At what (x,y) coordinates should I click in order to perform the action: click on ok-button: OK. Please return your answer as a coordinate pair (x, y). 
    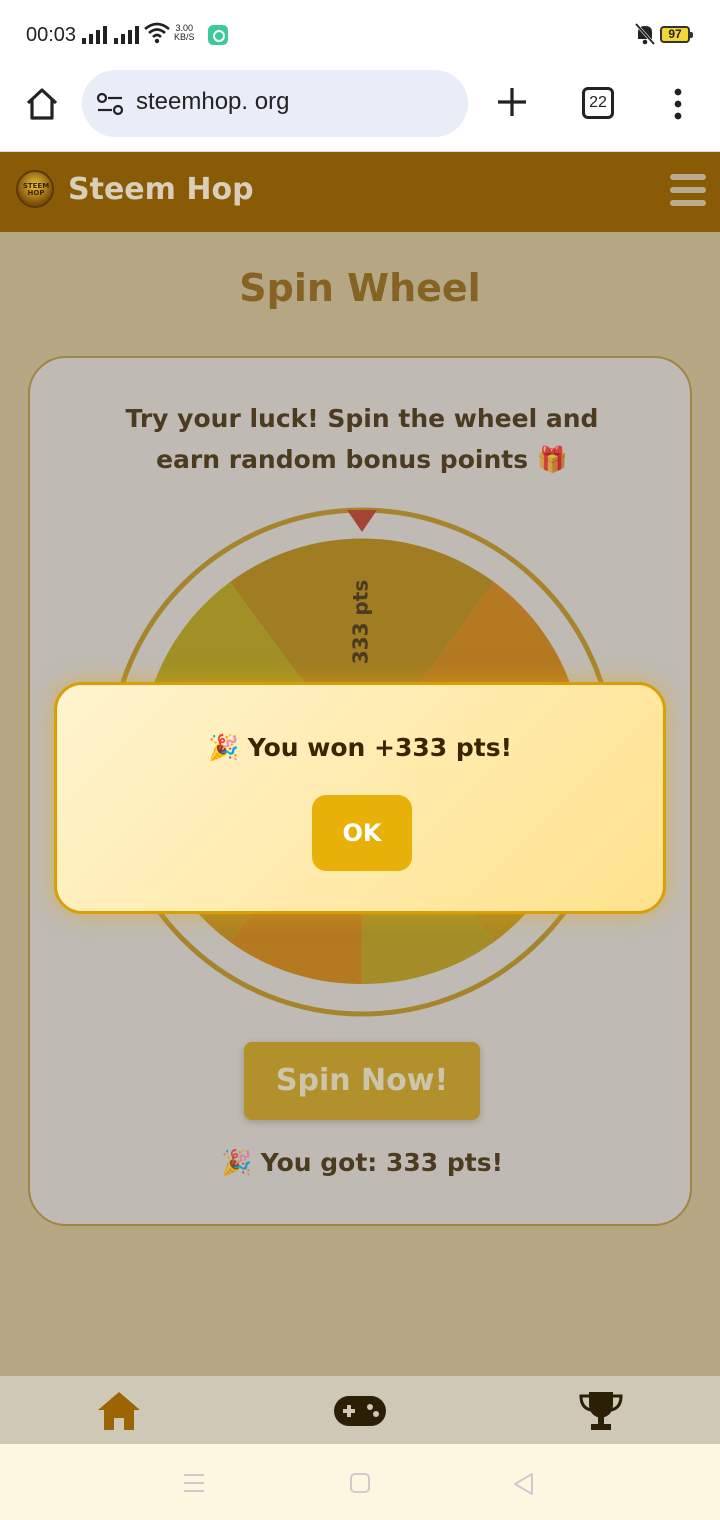
    Looking at the image, I should click on (362, 833).